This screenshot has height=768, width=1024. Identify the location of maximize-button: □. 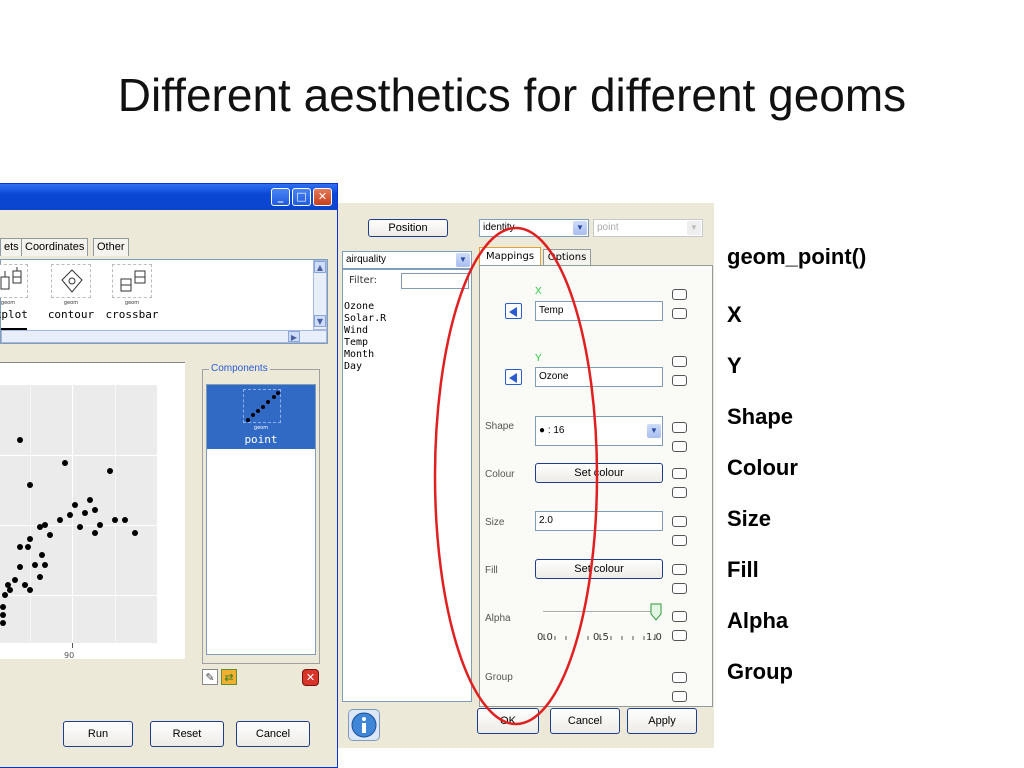
(301, 197).